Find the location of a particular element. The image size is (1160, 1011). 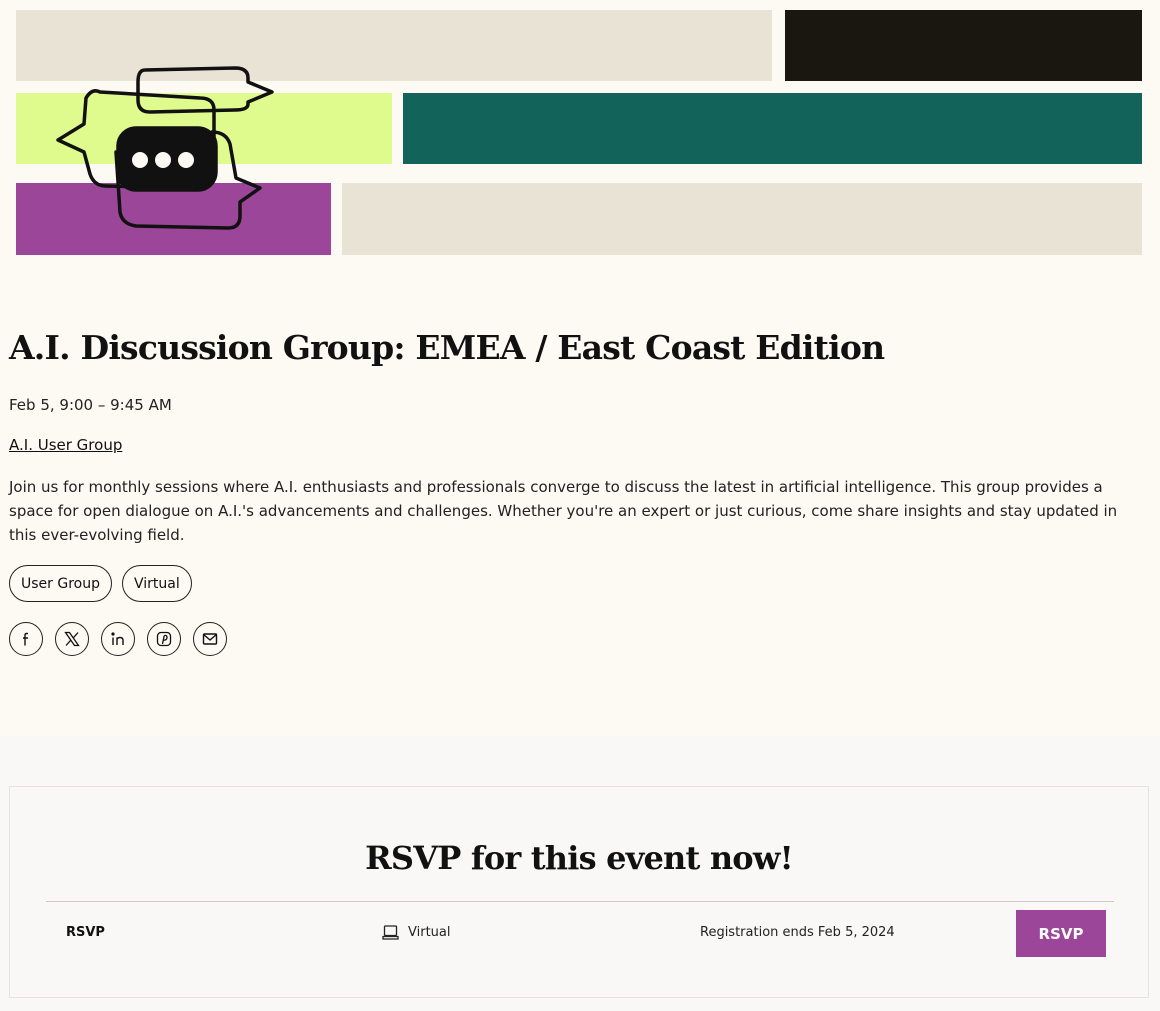

email-share-button is located at coordinates (210, 639).